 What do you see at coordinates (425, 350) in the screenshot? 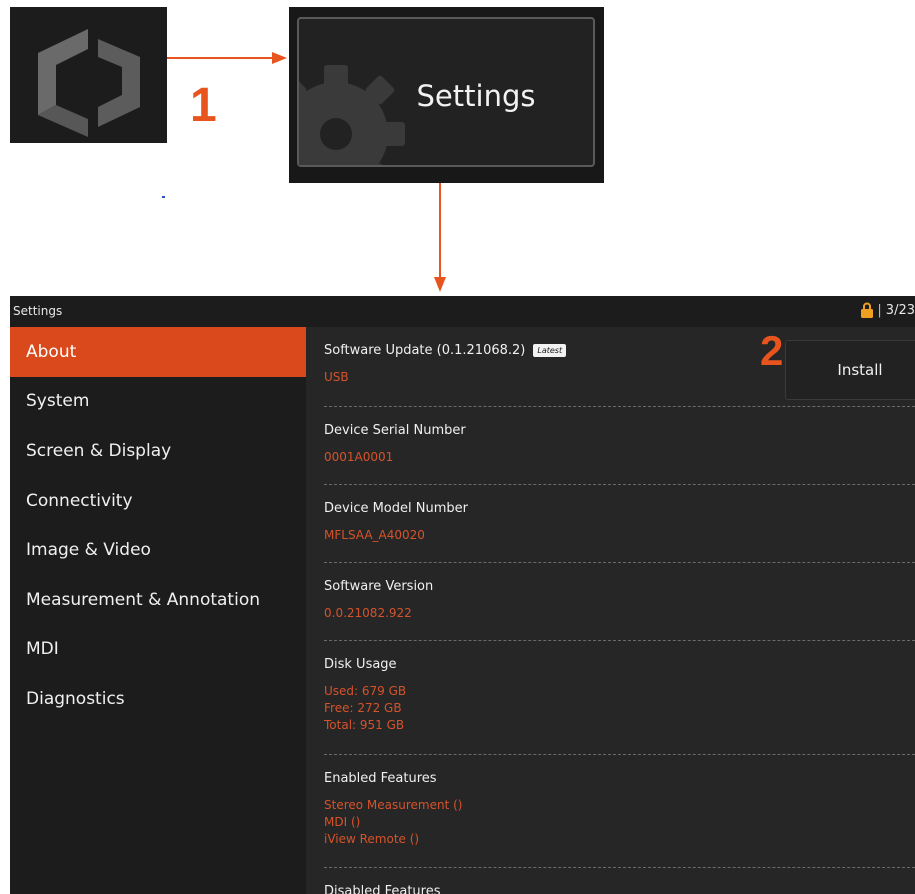
I see `software-update-title: Software Update (0.1.21068.2)` at bounding box center [425, 350].